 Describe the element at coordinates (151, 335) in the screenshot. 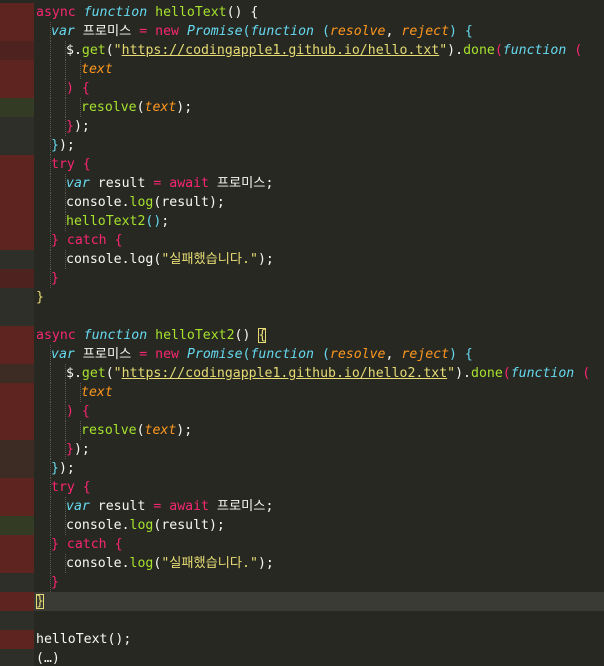

I see `code-text: async function helloText2() {` at that location.